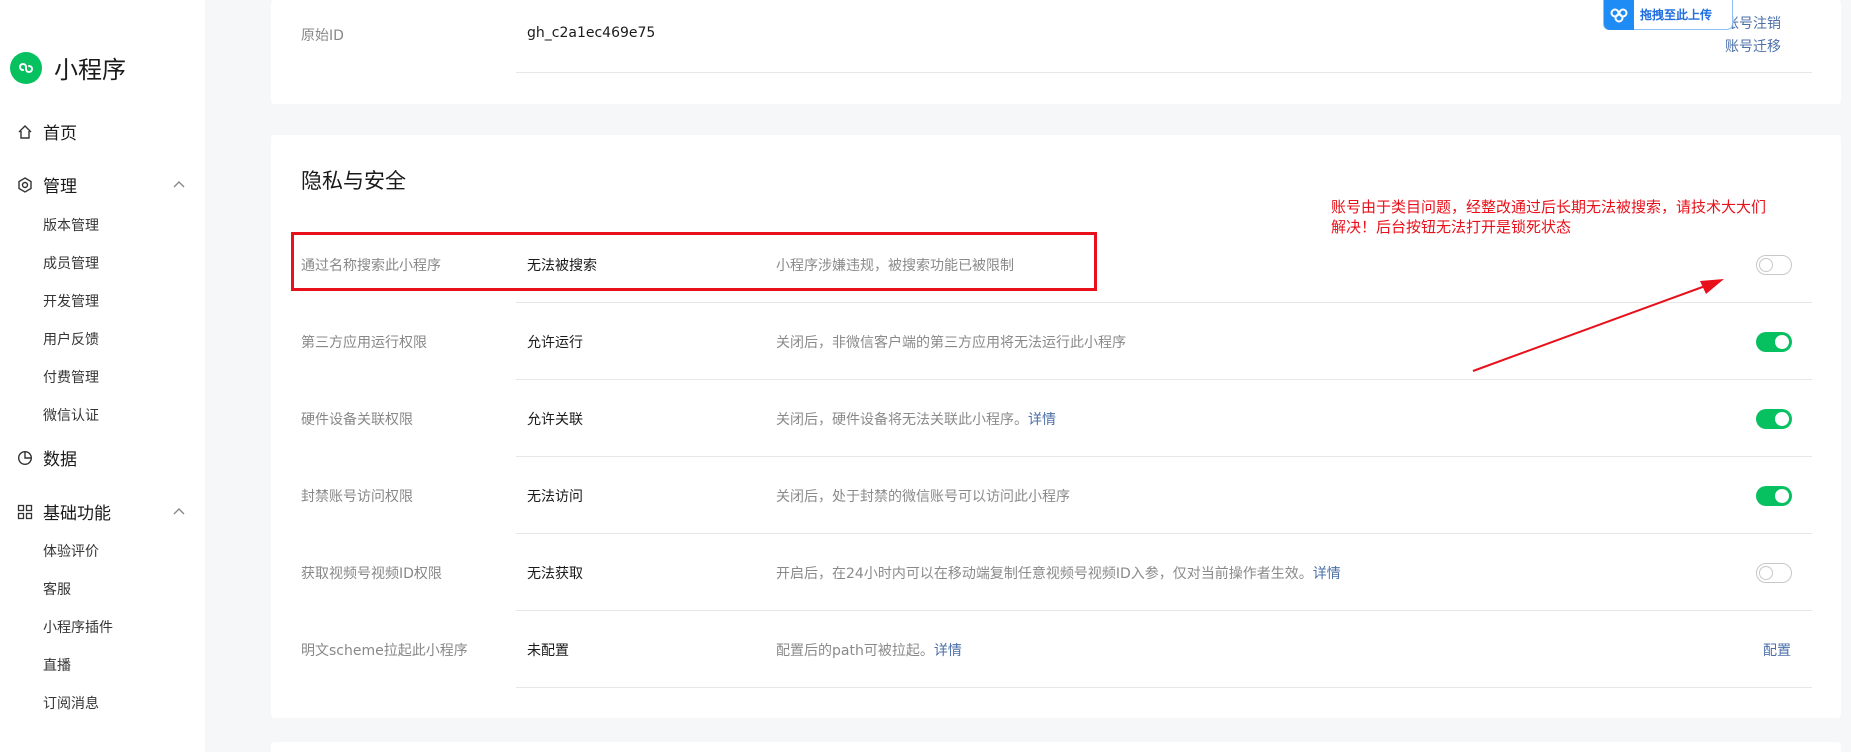 Image resolution: width=1851 pixels, height=752 pixels. Describe the element at coordinates (555, 574) in the screenshot. I see `row-value: 无法获取` at that location.